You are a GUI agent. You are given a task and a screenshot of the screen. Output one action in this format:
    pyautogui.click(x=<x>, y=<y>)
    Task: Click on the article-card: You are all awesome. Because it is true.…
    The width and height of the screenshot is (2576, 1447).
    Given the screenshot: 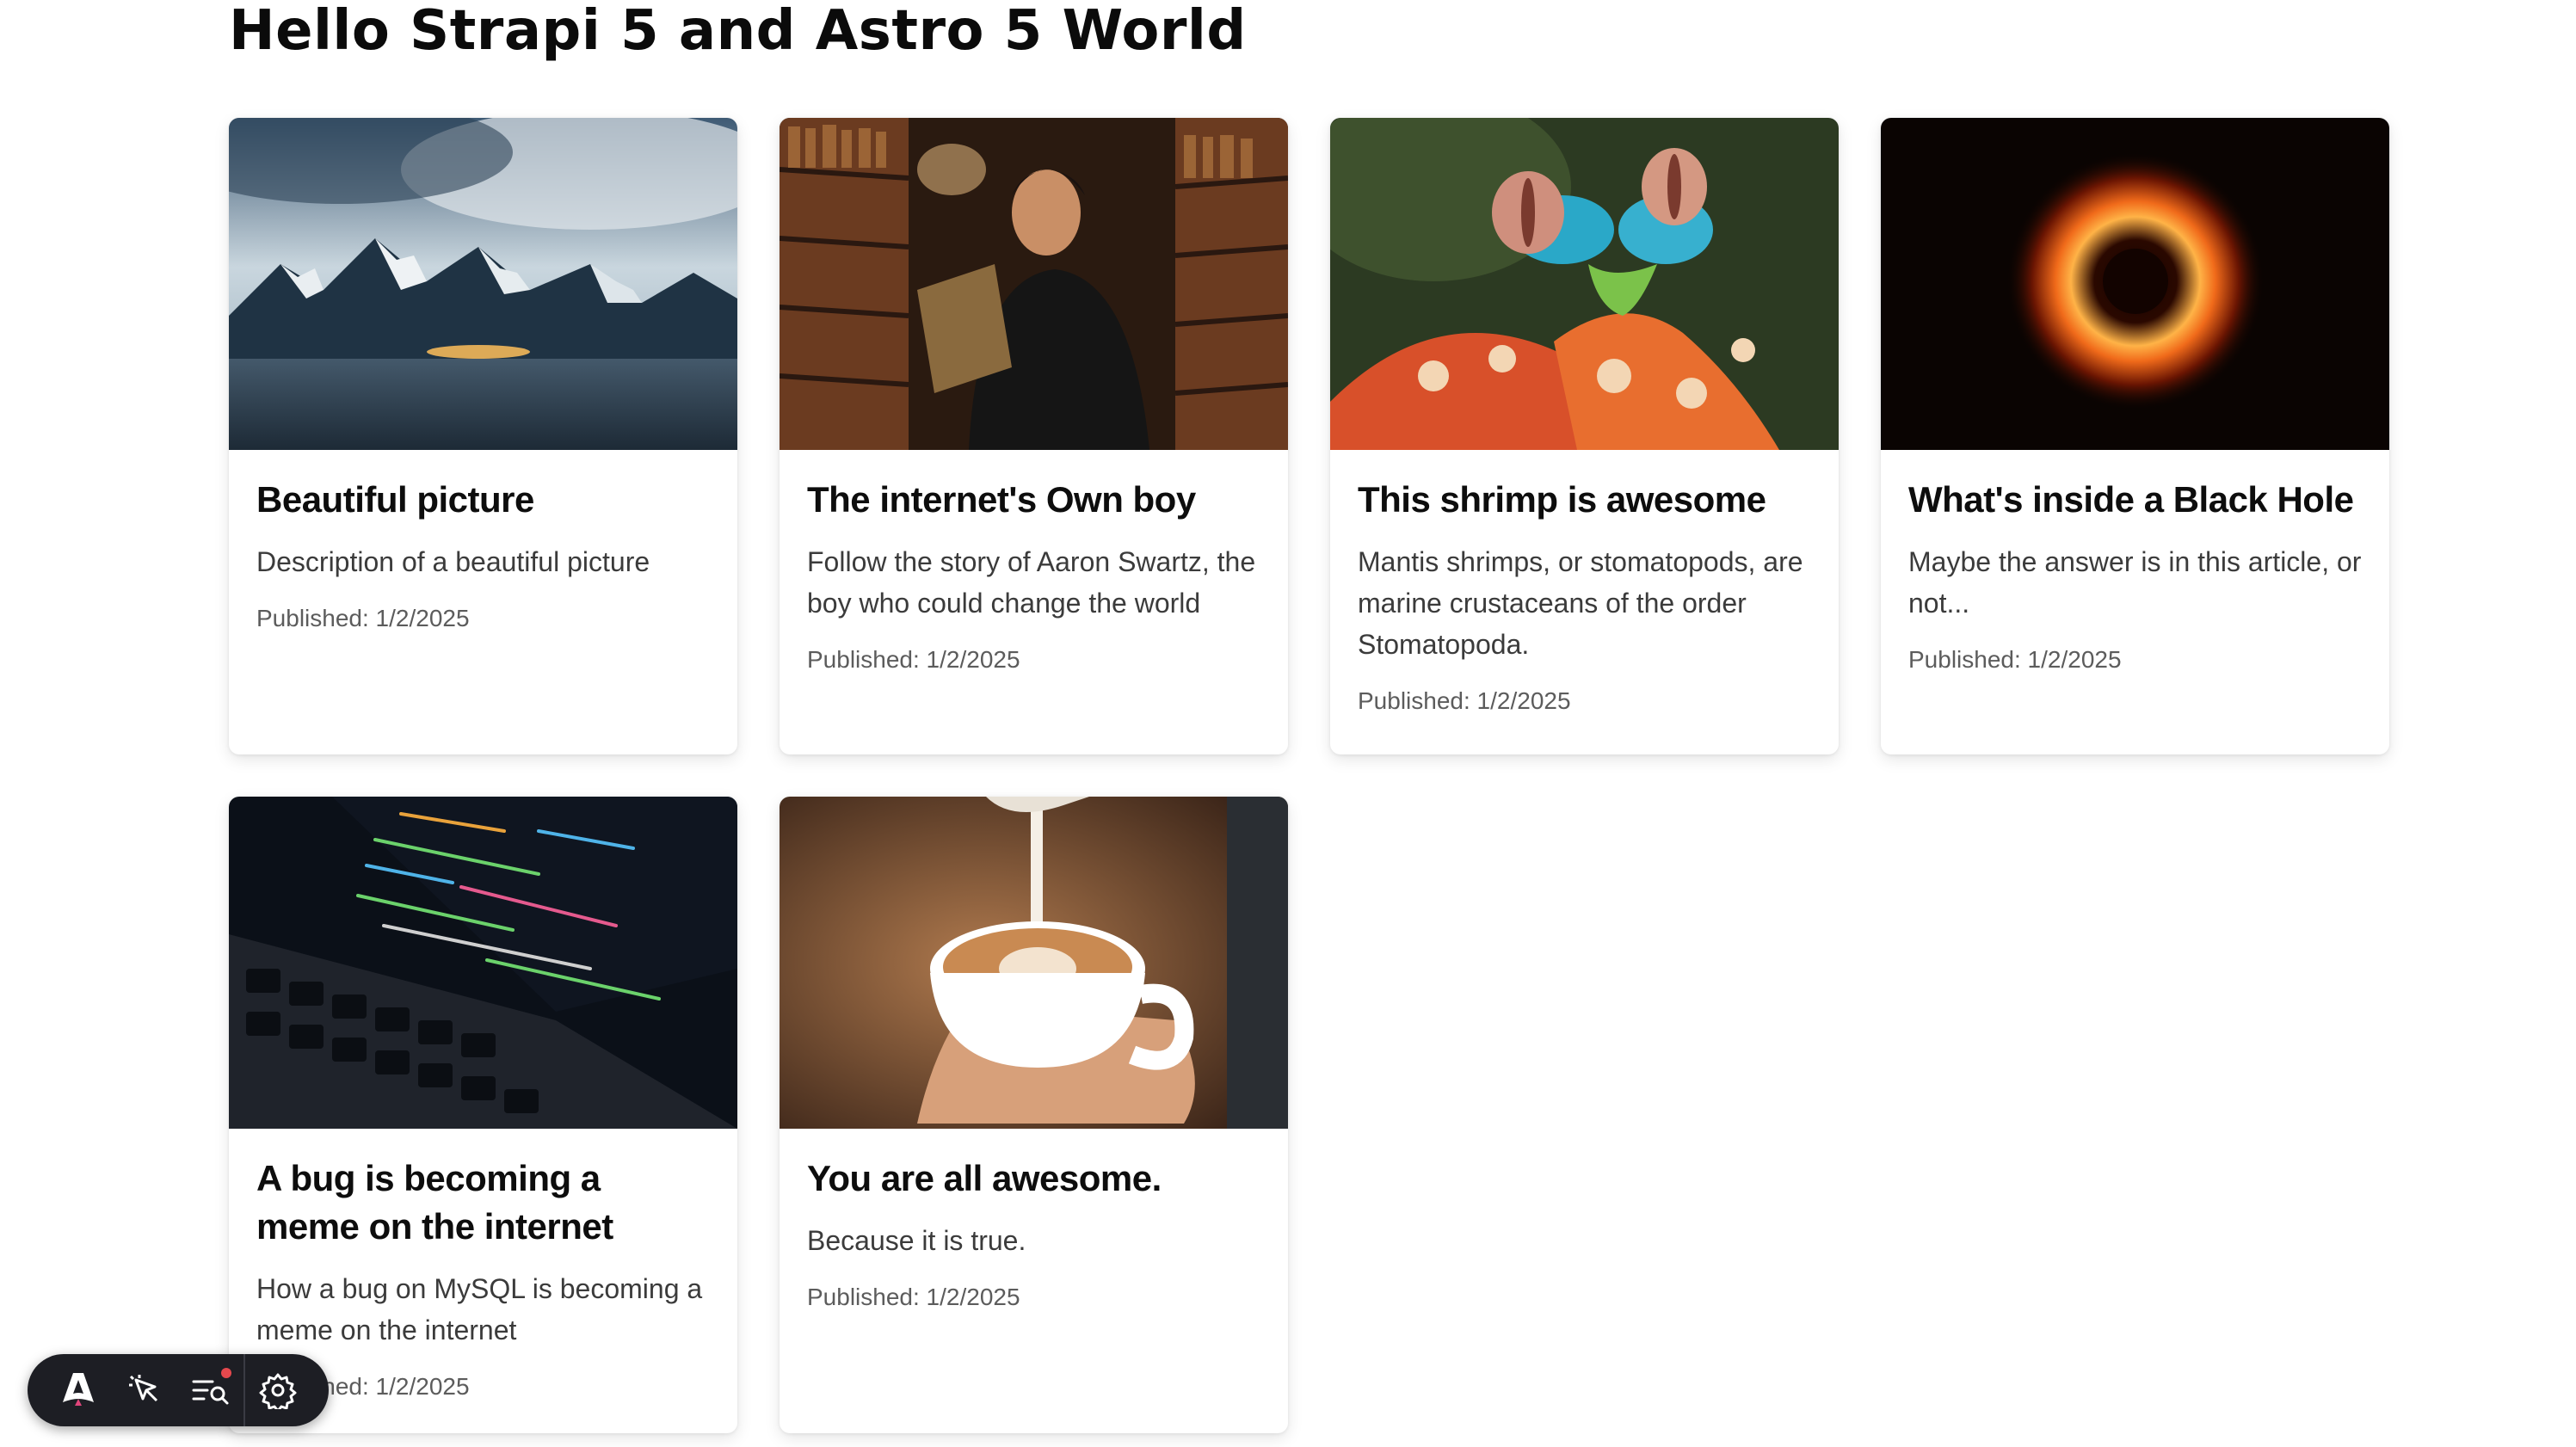 What is the action you would take?
    pyautogui.click(x=1034, y=1115)
    